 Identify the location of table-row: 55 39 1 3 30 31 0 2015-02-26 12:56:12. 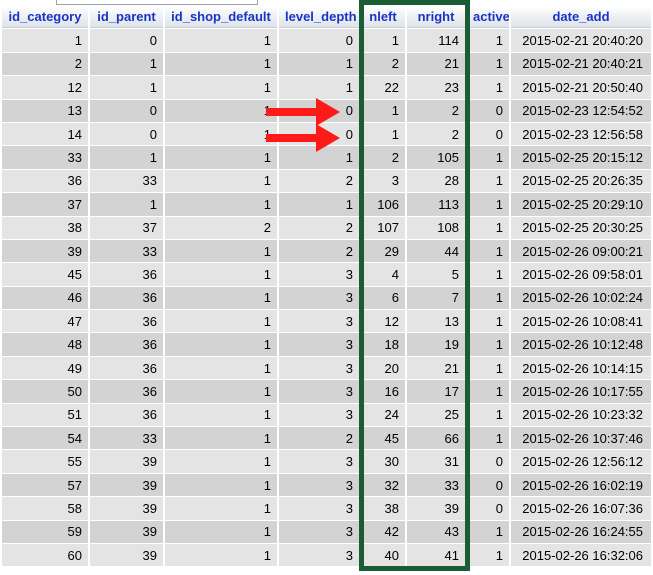
(326, 461).